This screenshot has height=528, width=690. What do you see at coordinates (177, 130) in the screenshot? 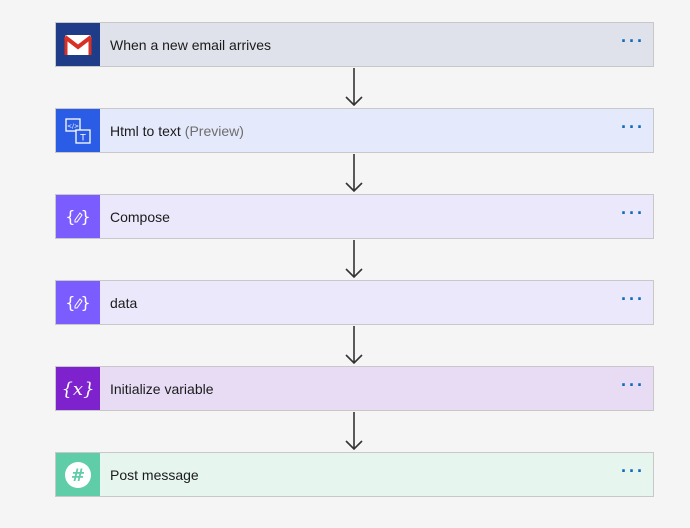
I see `step-label: Html to text (Preview)` at bounding box center [177, 130].